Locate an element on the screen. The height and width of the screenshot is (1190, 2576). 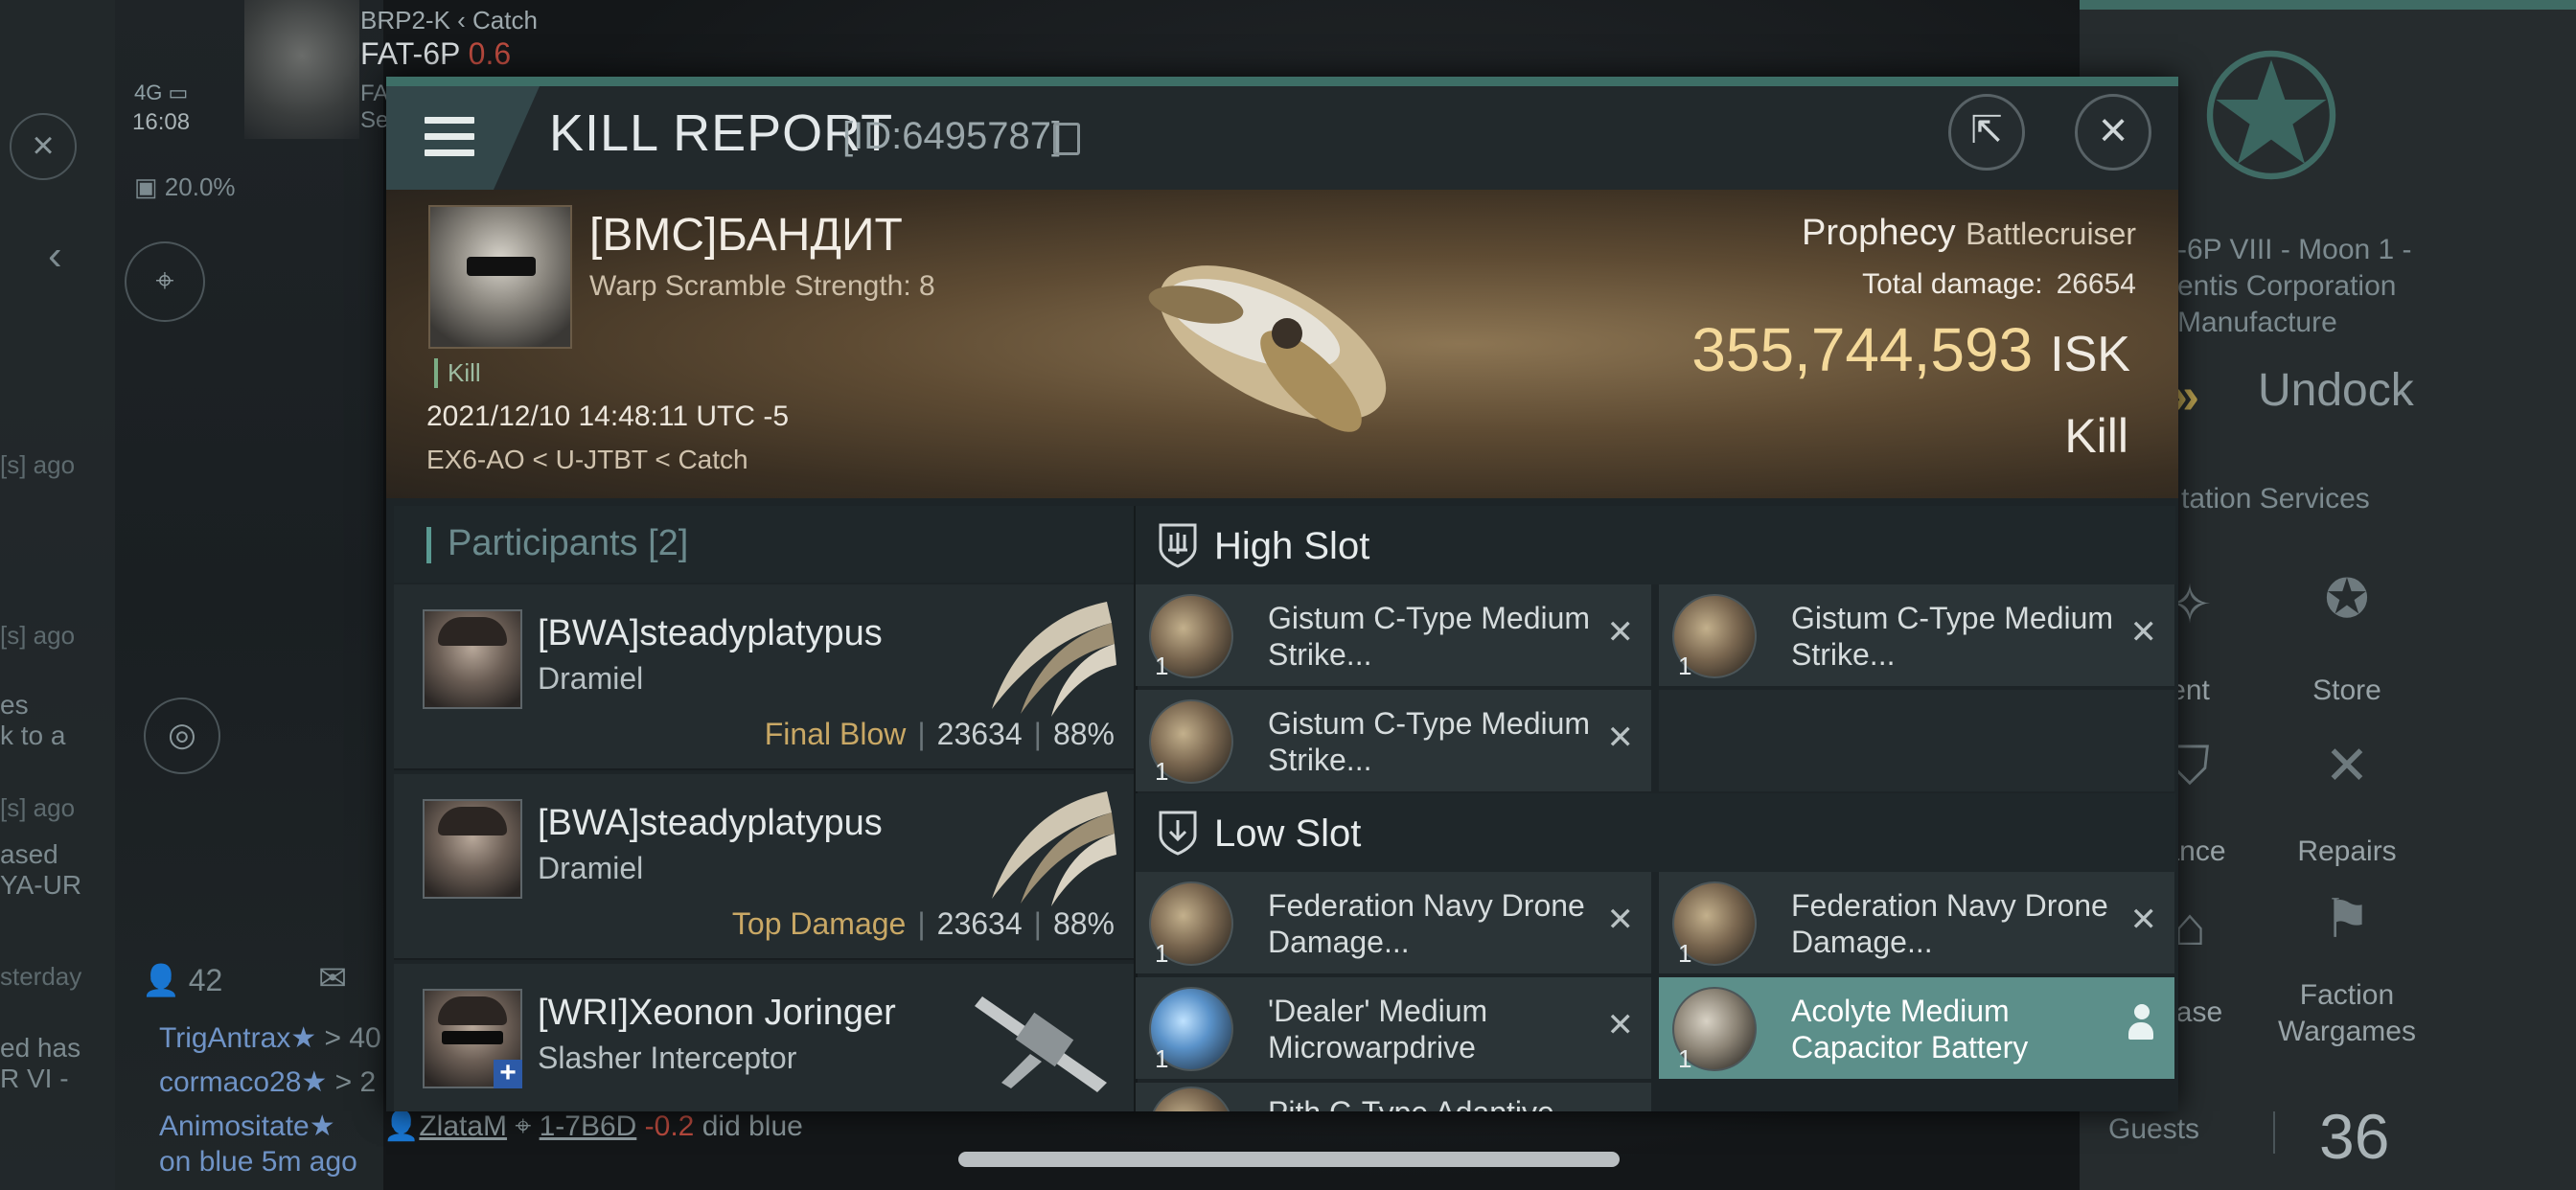
participant-ship: Slasher Interceptor is located at coordinates (667, 1058).